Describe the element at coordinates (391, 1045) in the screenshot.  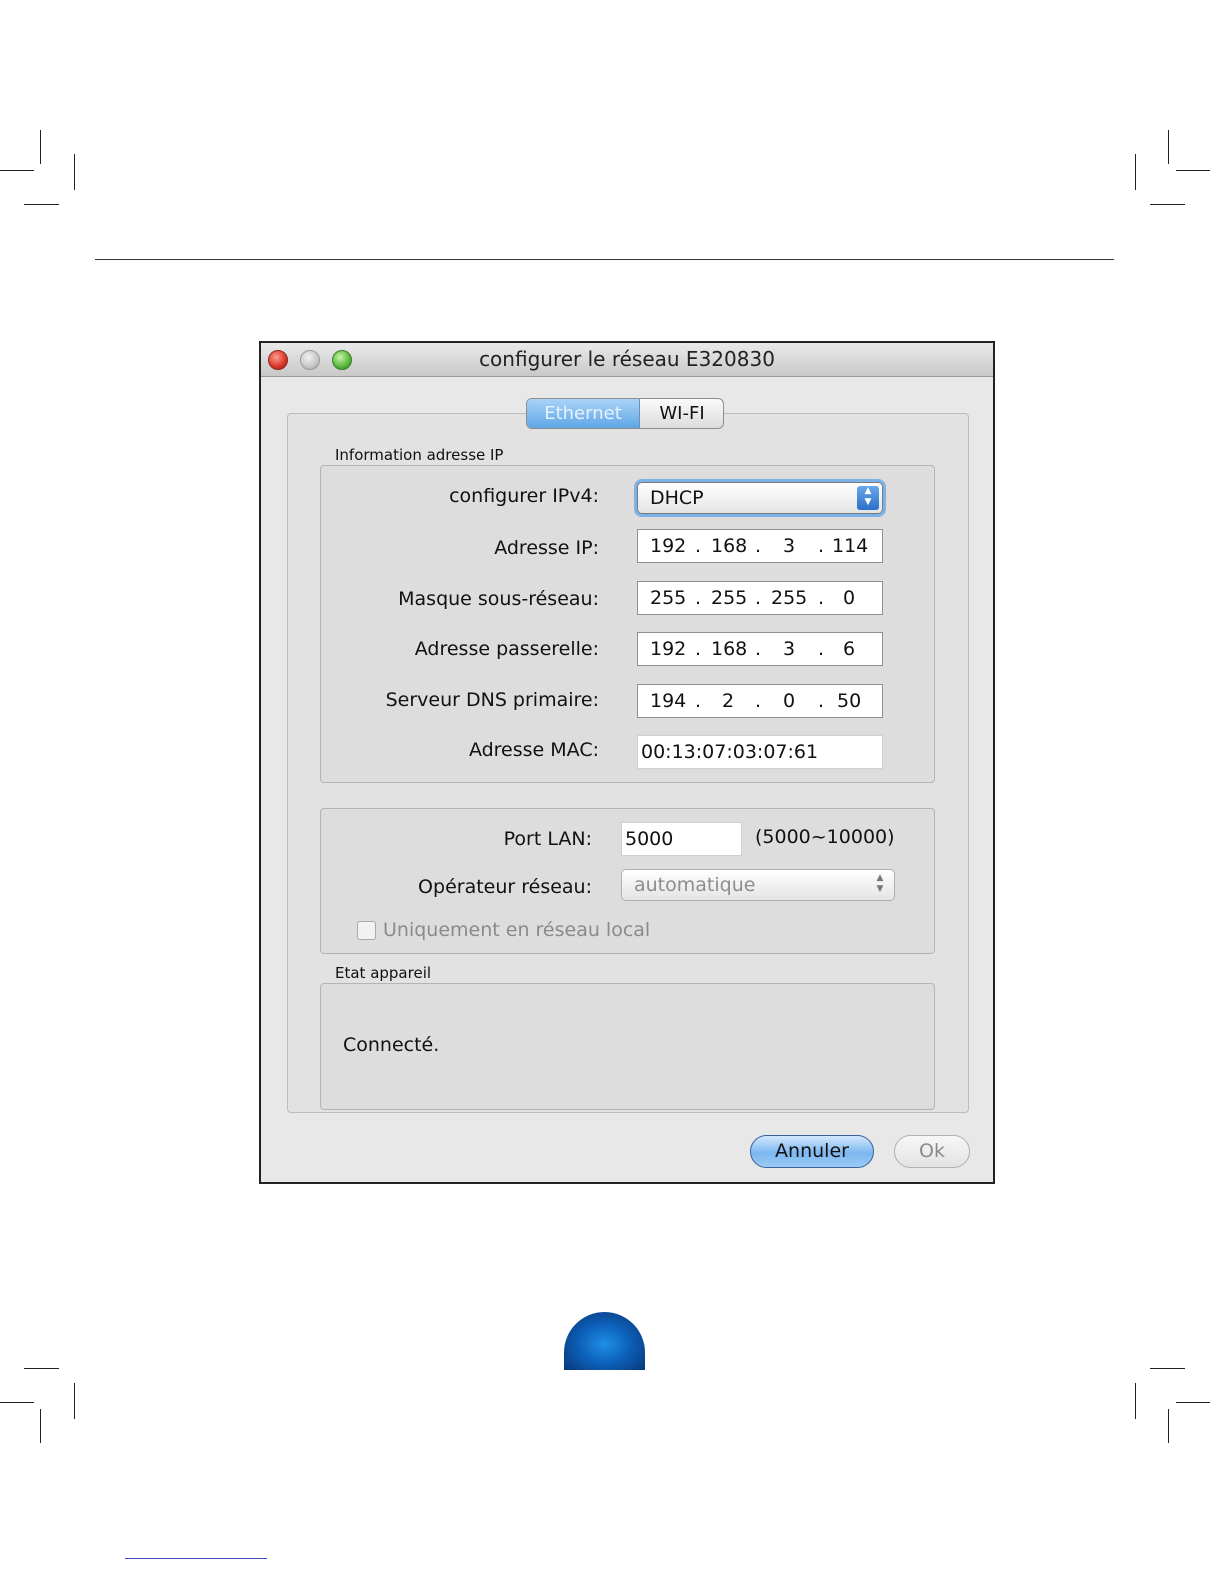
I see `device-status-text: Connecté.` at that location.